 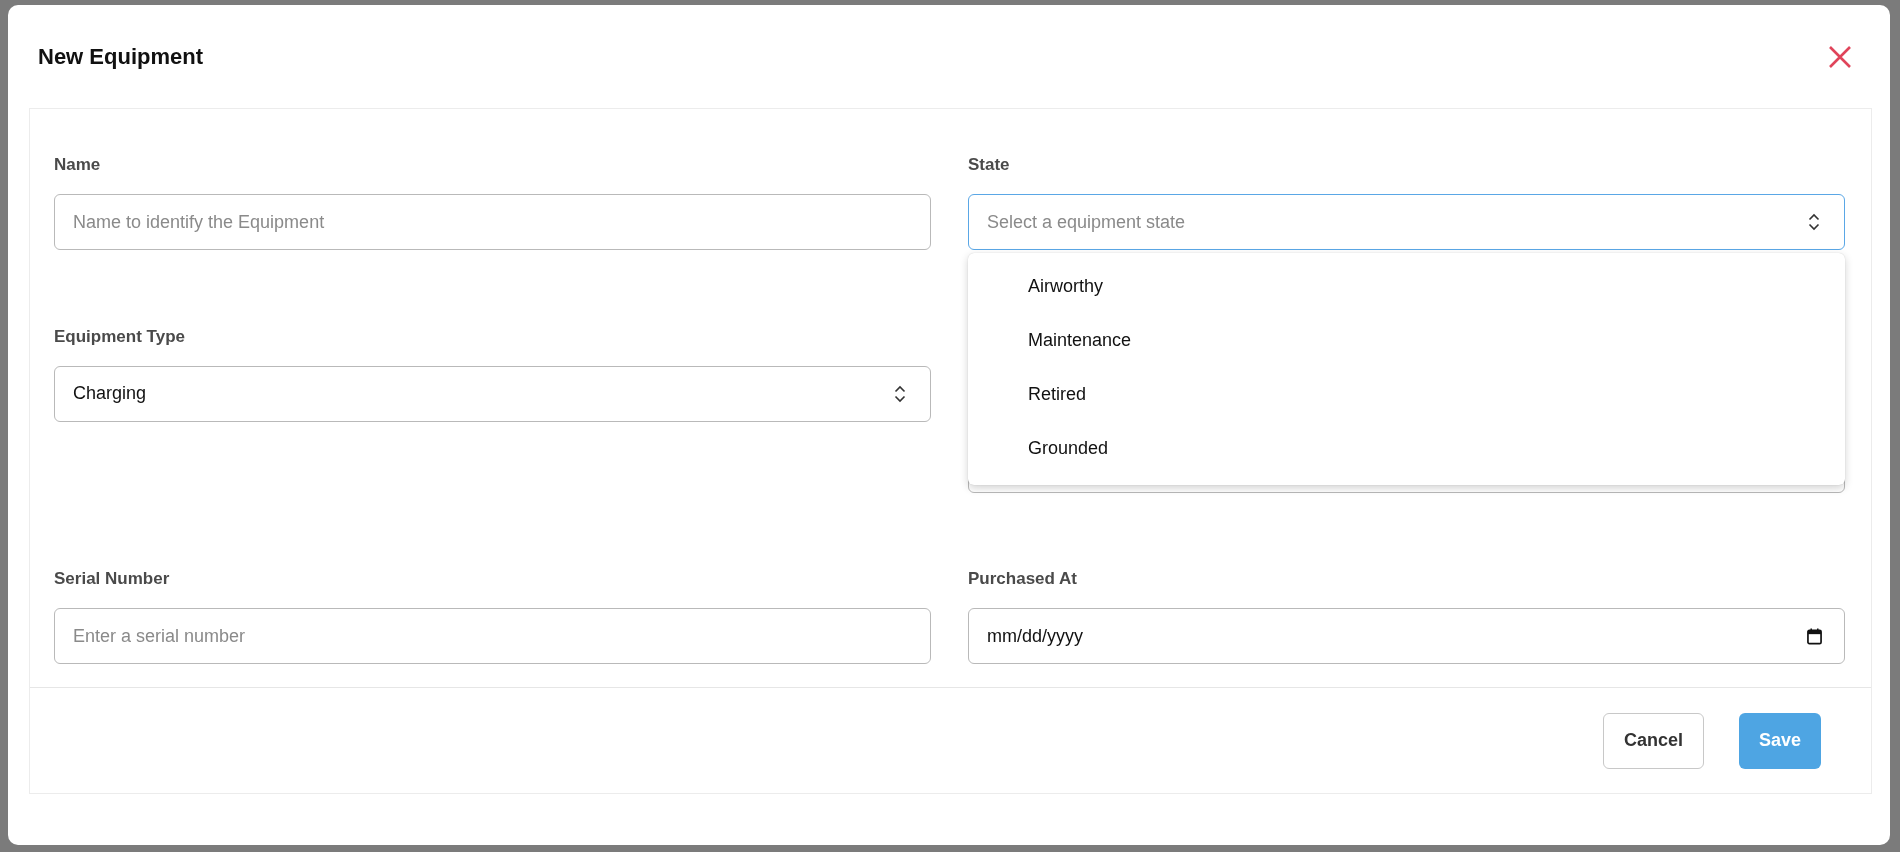 What do you see at coordinates (1086, 222) in the screenshot?
I see `select-placeholder: Select a equipment state` at bounding box center [1086, 222].